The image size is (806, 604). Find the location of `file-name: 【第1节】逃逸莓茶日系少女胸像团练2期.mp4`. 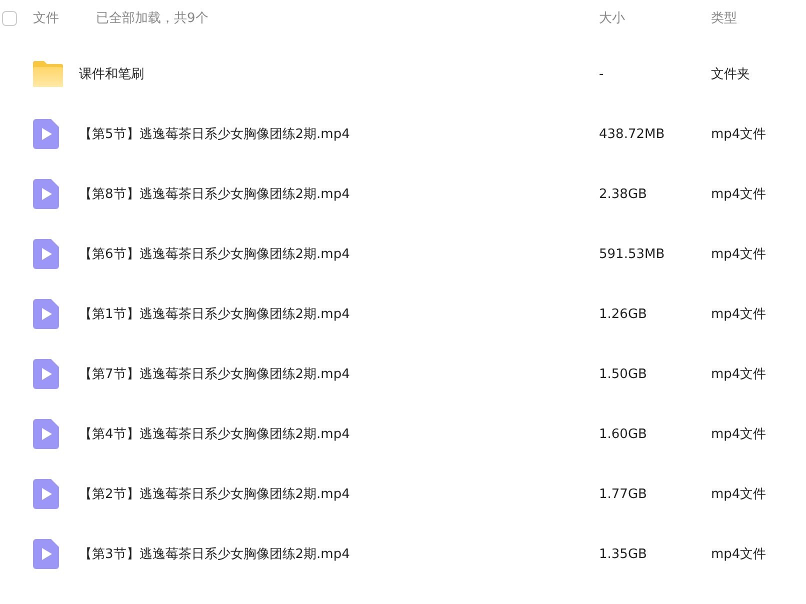

file-name: 【第1节】逃逸莓茶日系少女胸像团练2期.mp4 is located at coordinates (339, 314).